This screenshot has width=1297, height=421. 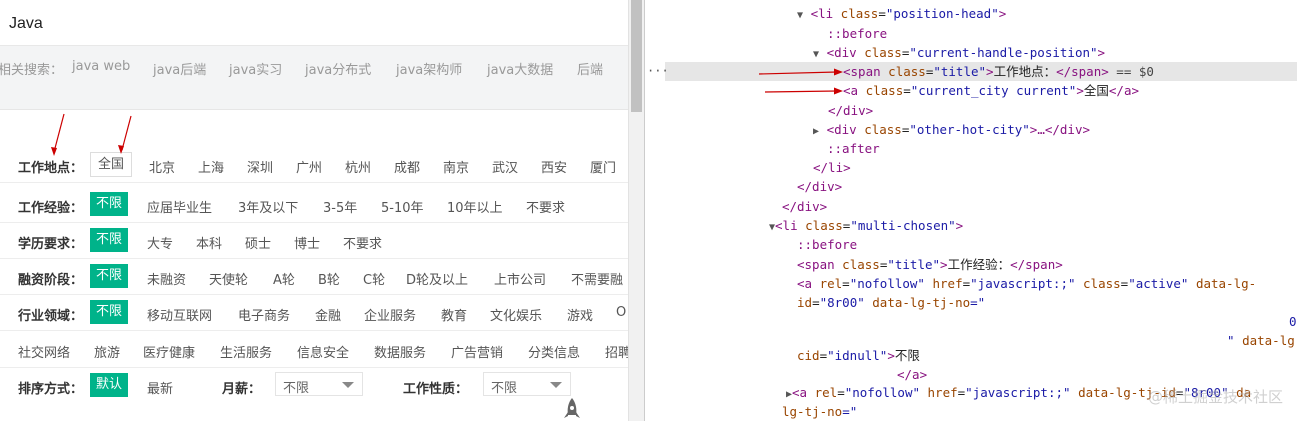 What do you see at coordinates (44, 351) in the screenshot?
I see `industry-option: 社交网络` at bounding box center [44, 351].